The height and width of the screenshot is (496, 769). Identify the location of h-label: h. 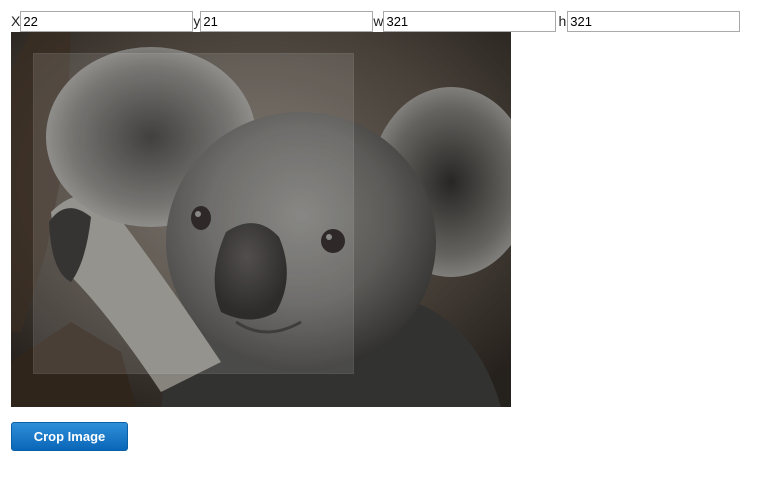
(562, 21).